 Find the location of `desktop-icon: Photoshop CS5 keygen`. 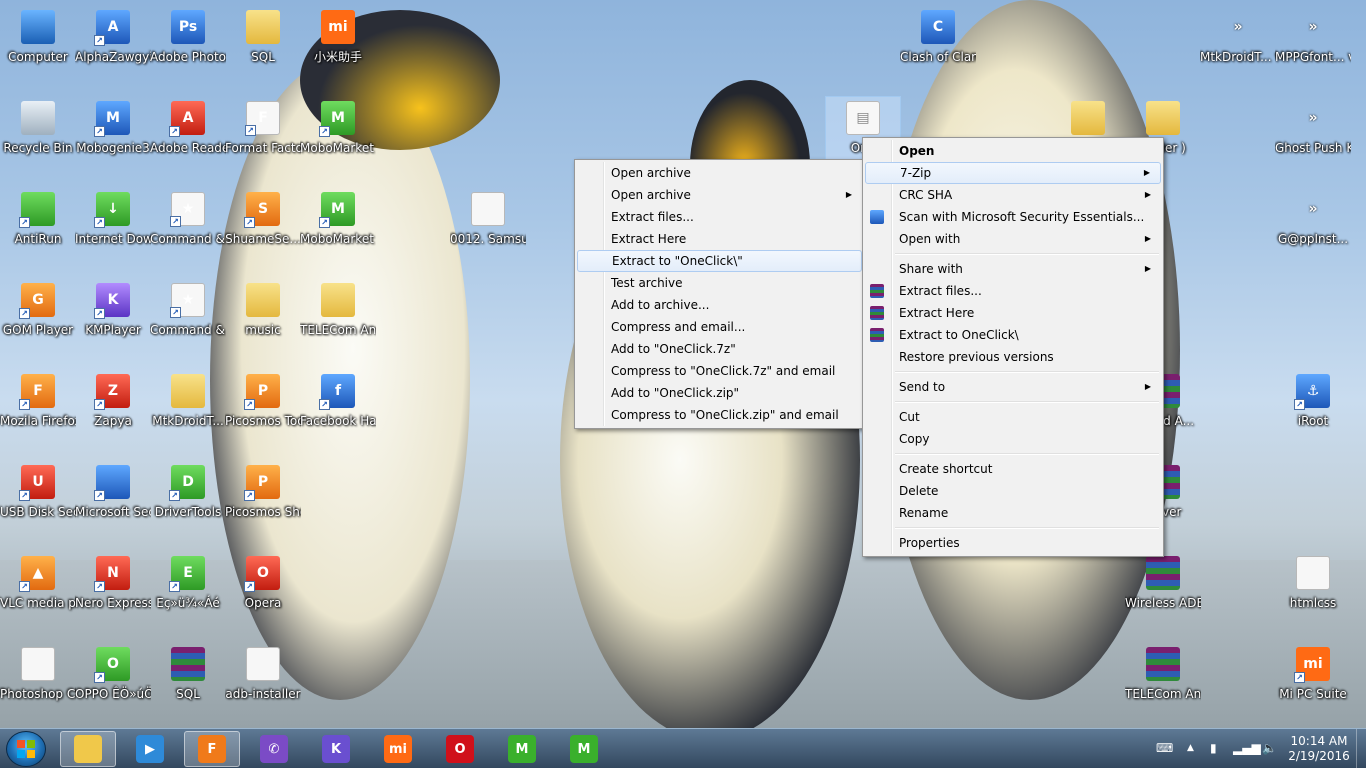

desktop-icon: Photoshop CS5 keygen is located at coordinates (38, 685).